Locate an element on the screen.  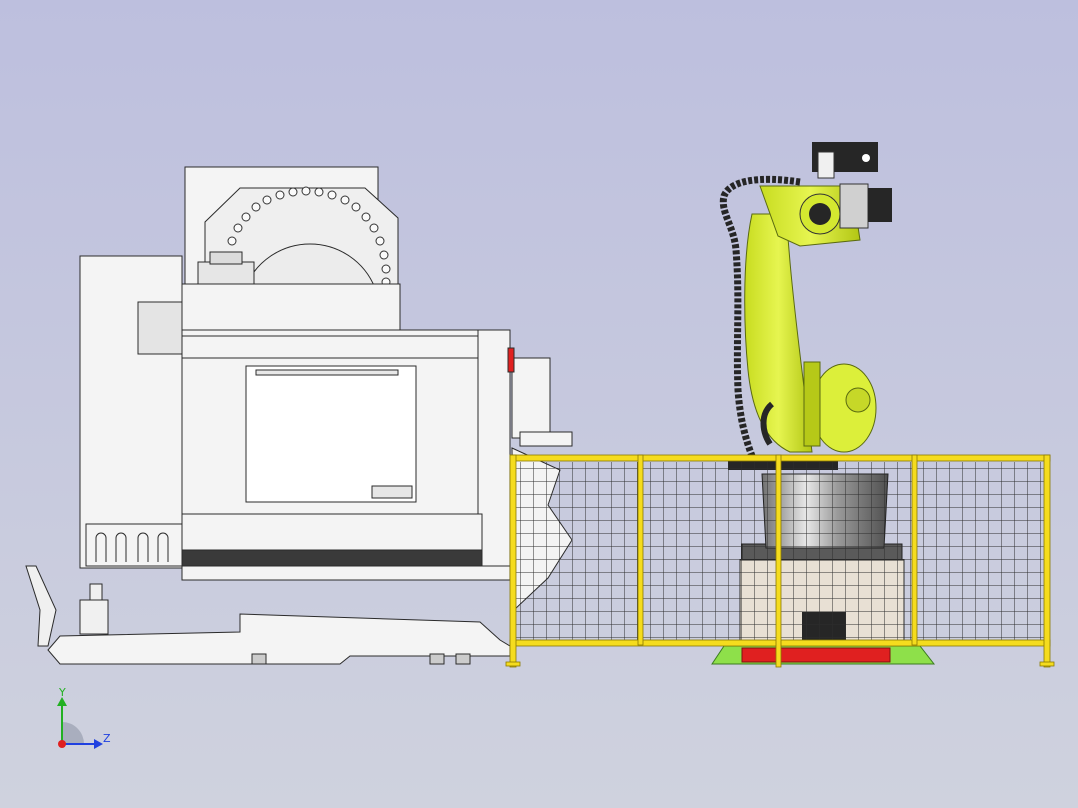
machine-lower-strip is located at coordinates (346, 573).